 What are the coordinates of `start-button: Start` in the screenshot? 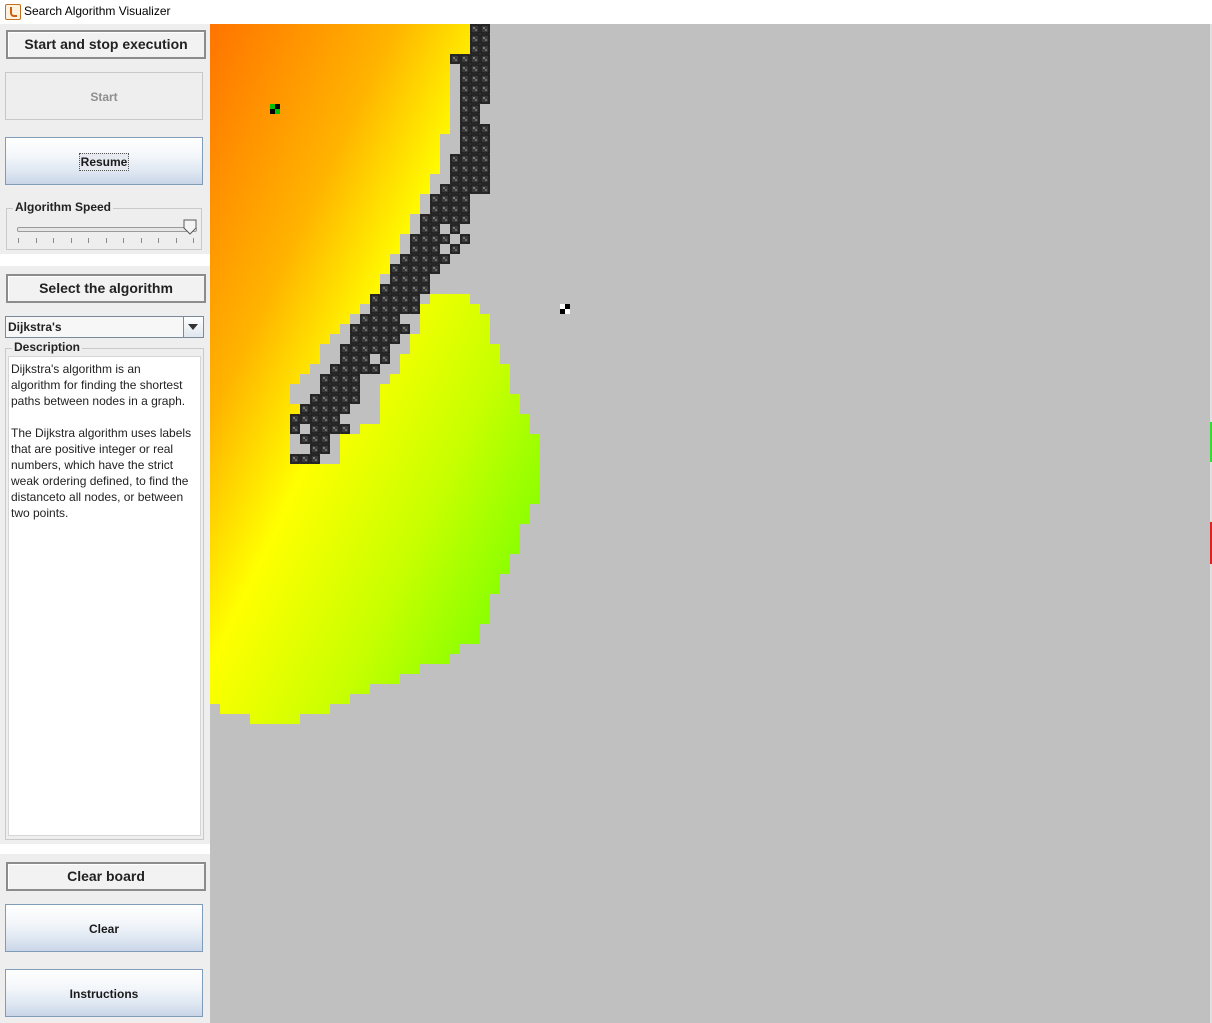 It's located at (104, 96).